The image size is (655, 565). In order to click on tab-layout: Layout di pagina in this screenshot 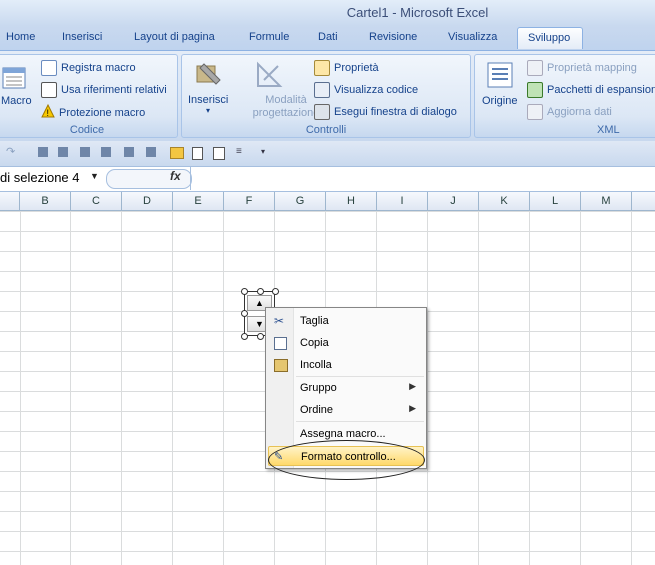, I will do `click(174, 37)`.